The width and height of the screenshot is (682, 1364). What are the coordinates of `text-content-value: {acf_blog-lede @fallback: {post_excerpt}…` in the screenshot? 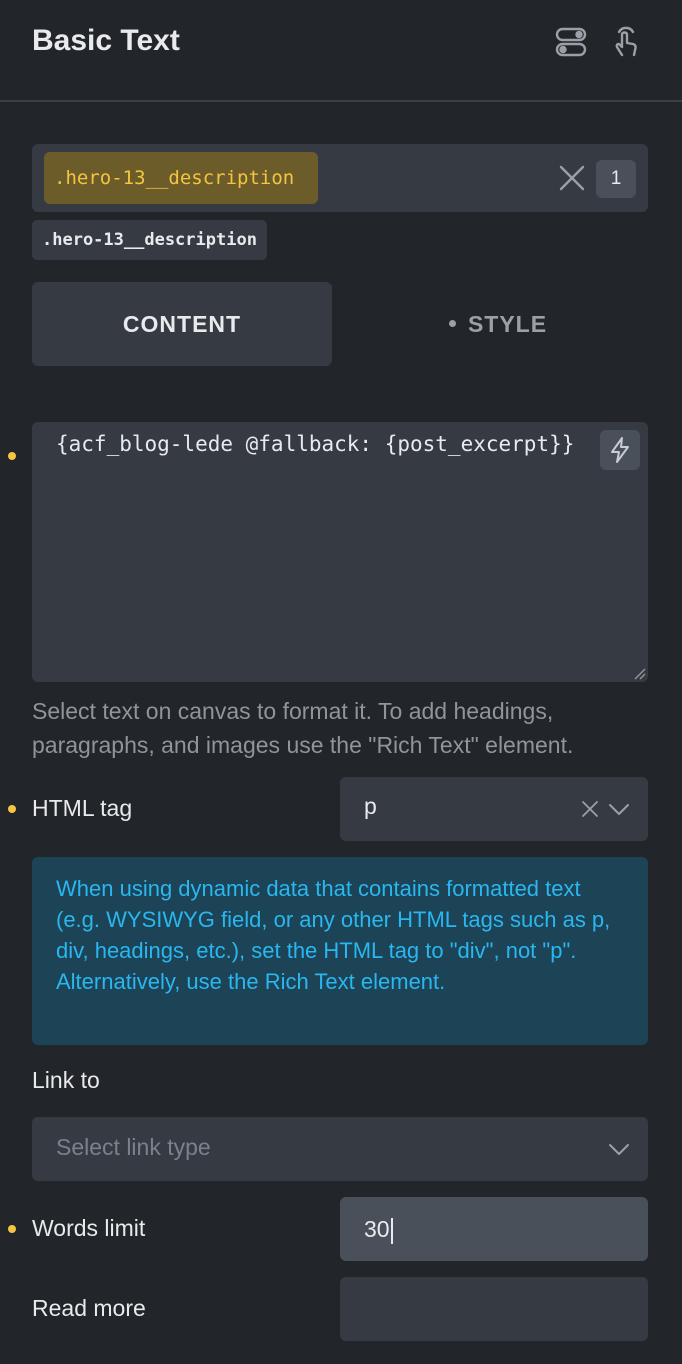 It's located at (315, 444).